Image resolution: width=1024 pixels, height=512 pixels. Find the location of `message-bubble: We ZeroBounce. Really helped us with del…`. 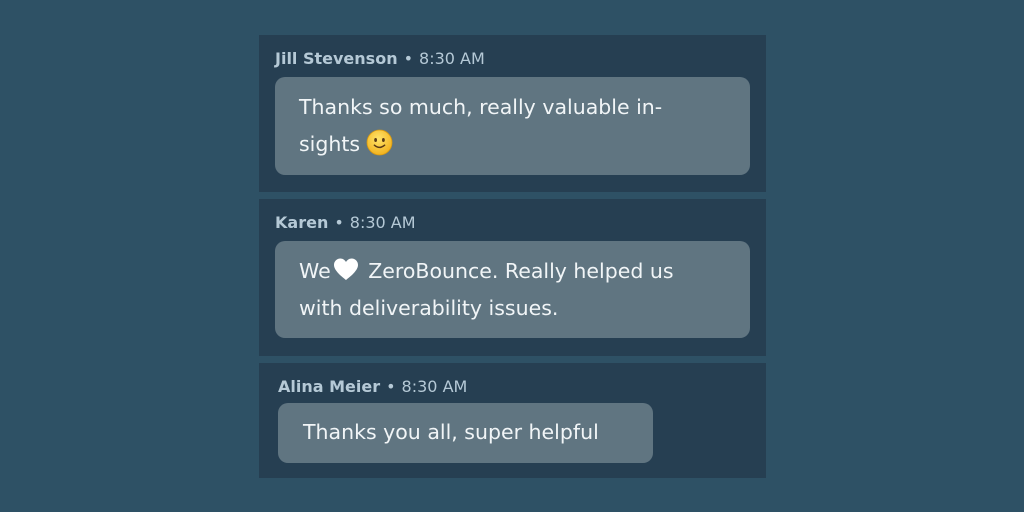

message-bubble: We ZeroBounce. Really helped us with del… is located at coordinates (512, 289).